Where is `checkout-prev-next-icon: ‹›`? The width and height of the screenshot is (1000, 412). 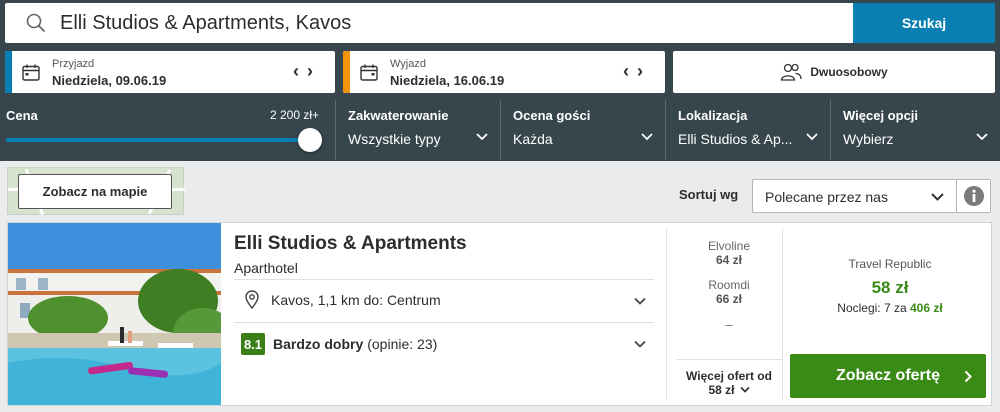 checkout-prev-next-icon: ‹› is located at coordinates (637, 71).